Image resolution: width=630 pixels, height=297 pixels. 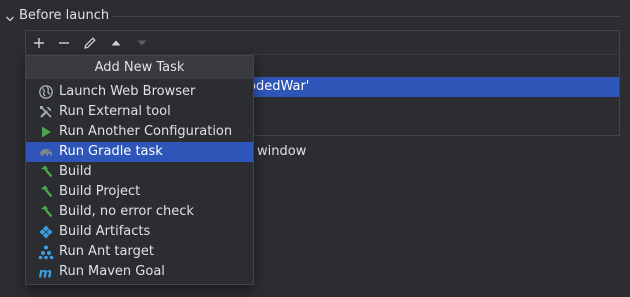 I want to click on move-down-button, so click(x=142, y=43).